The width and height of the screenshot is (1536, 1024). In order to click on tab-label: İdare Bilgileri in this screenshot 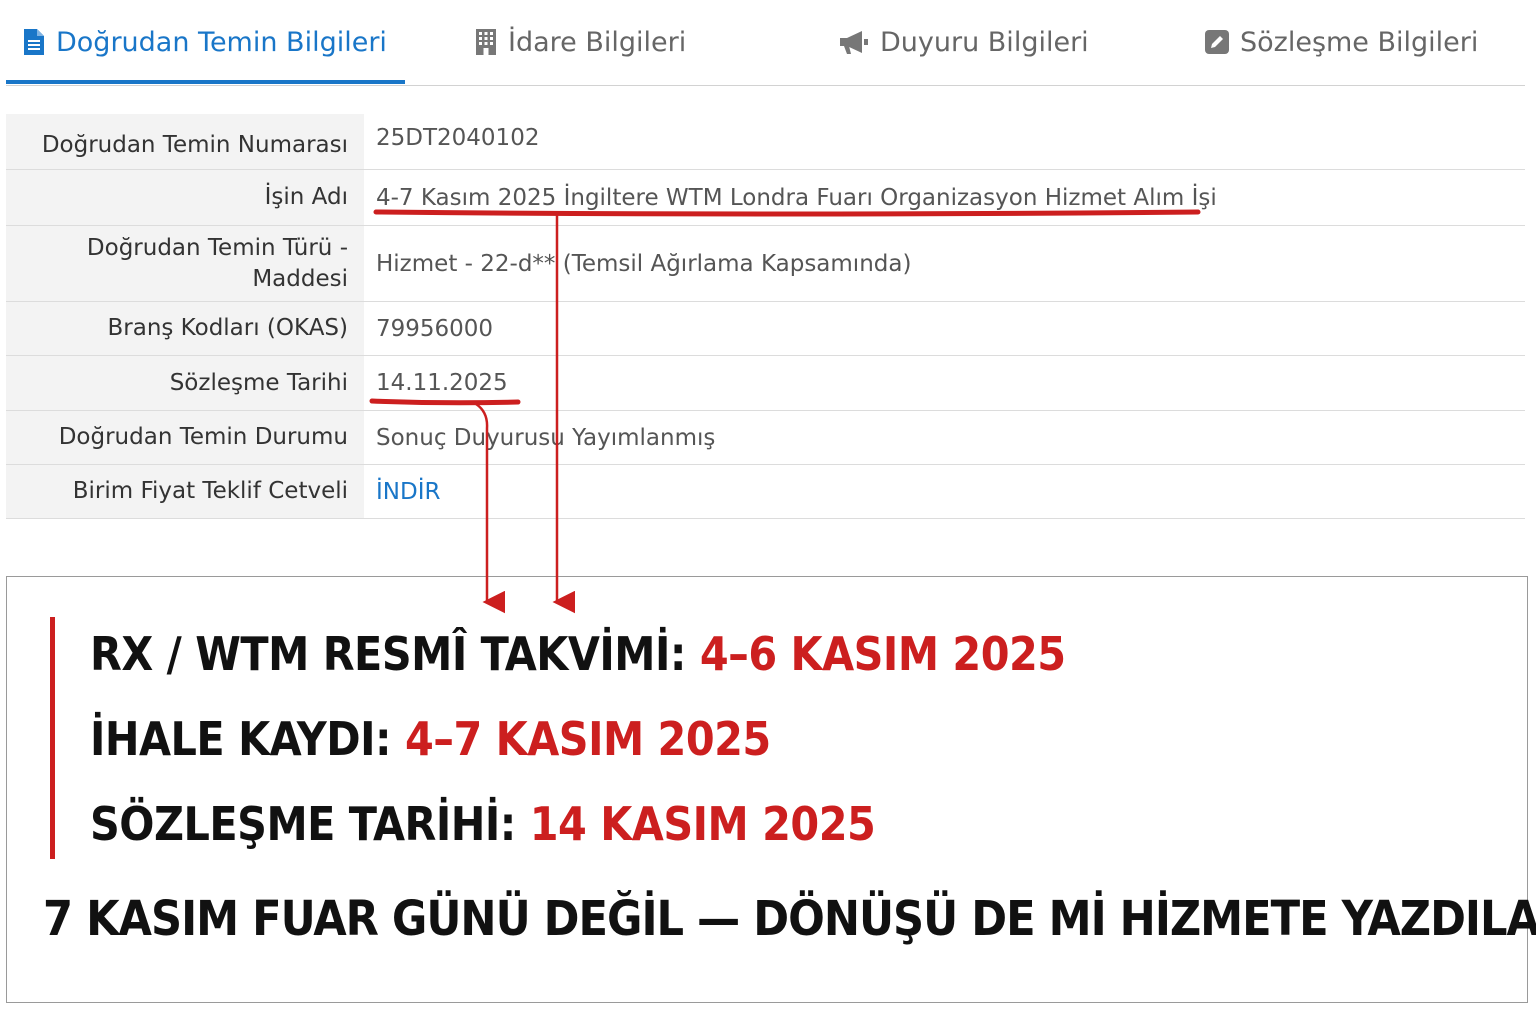, I will do `click(597, 42)`.